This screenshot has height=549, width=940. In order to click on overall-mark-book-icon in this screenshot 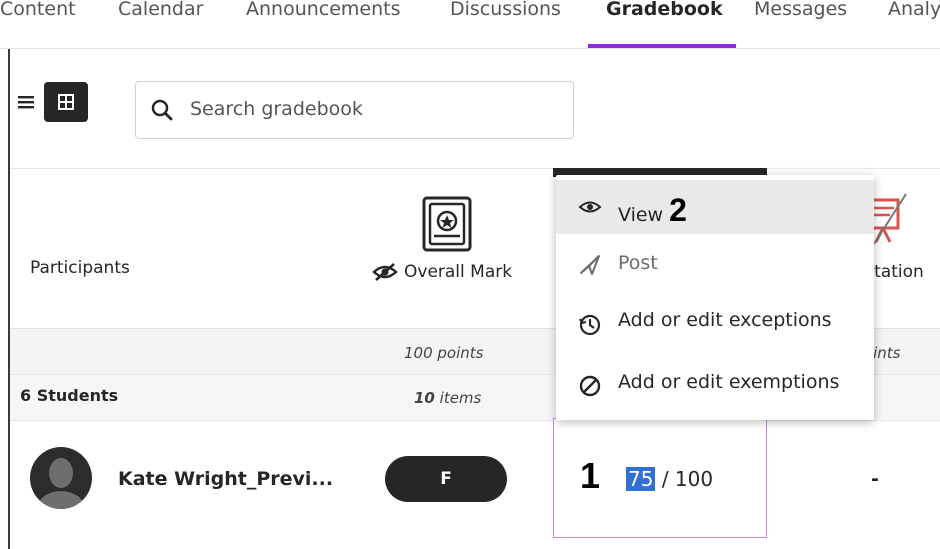, I will do `click(447, 224)`.